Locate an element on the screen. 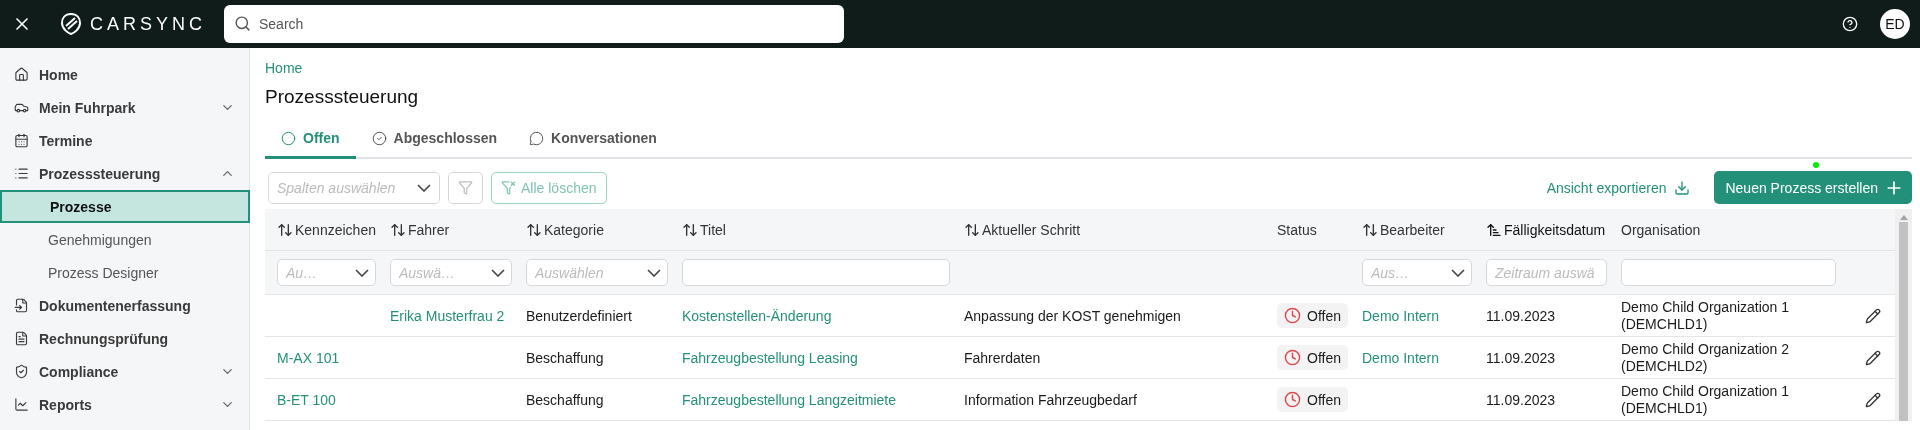 Image resolution: width=1920 pixels, height=430 pixels. shield-check-icon is located at coordinates (21, 371).